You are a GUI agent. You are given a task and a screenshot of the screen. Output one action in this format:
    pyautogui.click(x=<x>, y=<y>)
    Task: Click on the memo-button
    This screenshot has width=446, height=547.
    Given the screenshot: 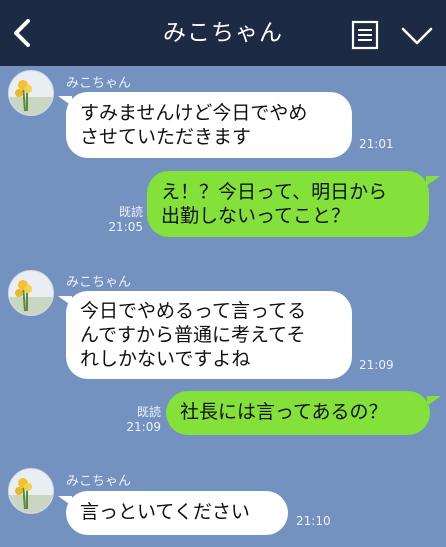 What is the action you would take?
    pyautogui.click(x=365, y=35)
    